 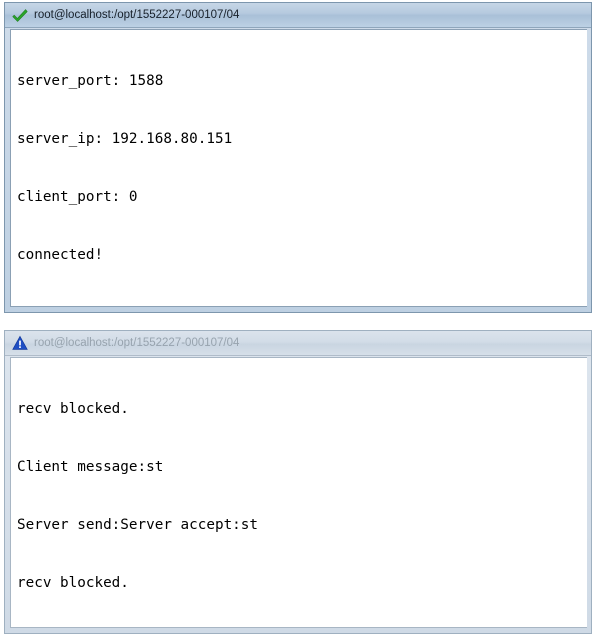 I want to click on terminal-line: server_ip: 192.168.80.151, so click(x=125, y=139).